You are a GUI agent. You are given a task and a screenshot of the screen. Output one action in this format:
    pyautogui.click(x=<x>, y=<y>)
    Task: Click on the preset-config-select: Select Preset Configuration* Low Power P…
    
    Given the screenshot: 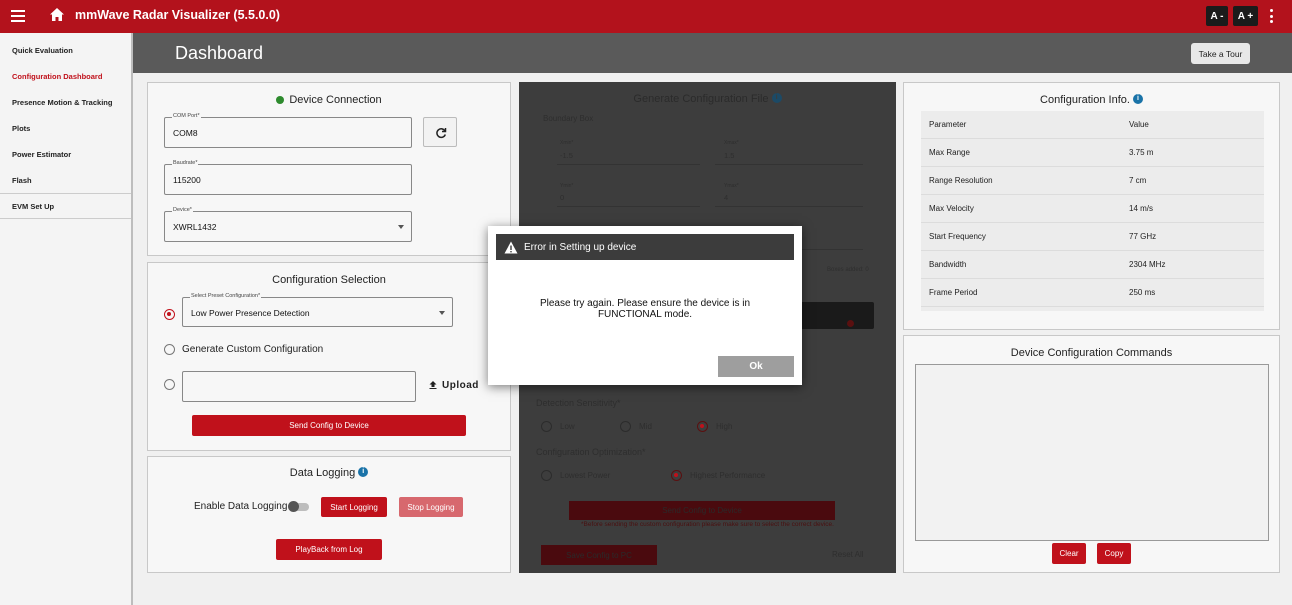 What is the action you would take?
    pyautogui.click(x=317, y=310)
    